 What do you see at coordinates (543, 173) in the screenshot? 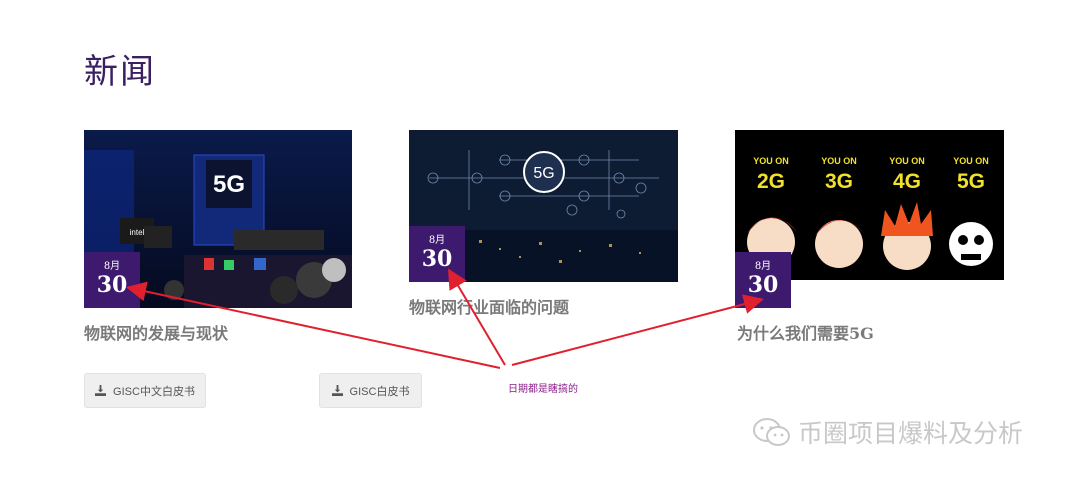
I see `network-5g-label: 5G` at bounding box center [543, 173].